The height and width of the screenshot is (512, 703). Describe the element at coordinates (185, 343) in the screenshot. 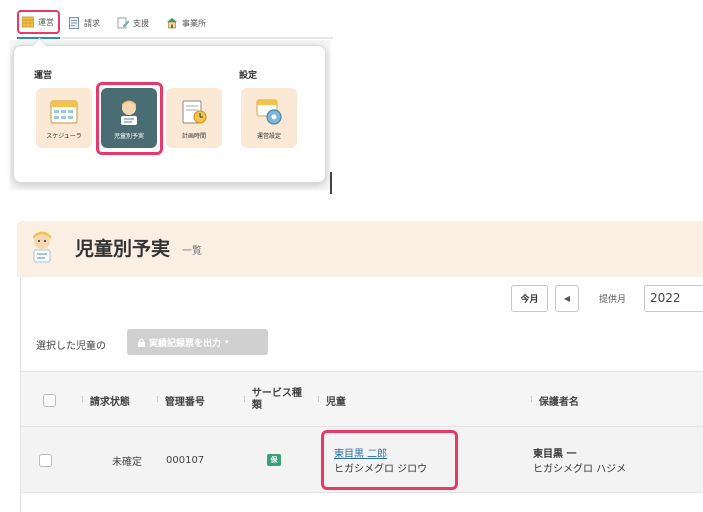

I see `export-button-label: 実績記録票を出力` at that location.